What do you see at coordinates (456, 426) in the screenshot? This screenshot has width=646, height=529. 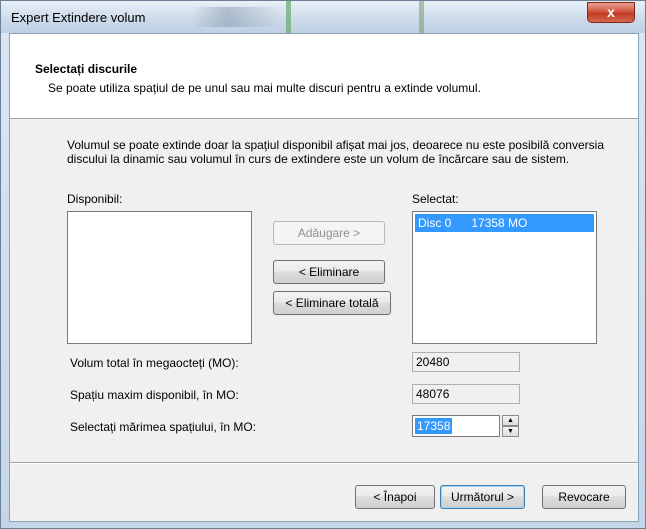 I see `size-input: 17358` at bounding box center [456, 426].